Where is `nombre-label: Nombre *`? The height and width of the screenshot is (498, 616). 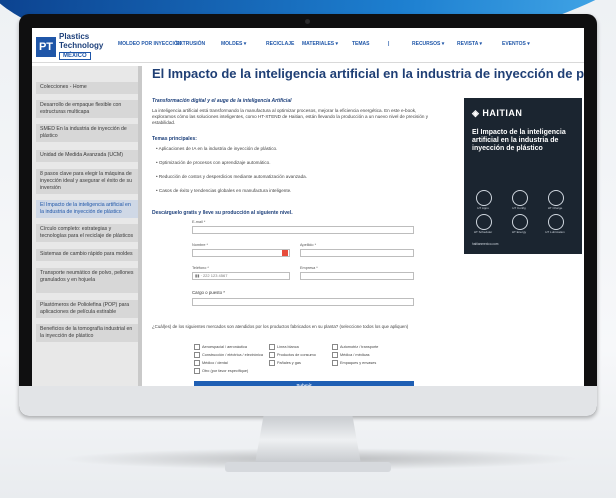
nombre-label: Nombre * is located at coordinates (200, 245).